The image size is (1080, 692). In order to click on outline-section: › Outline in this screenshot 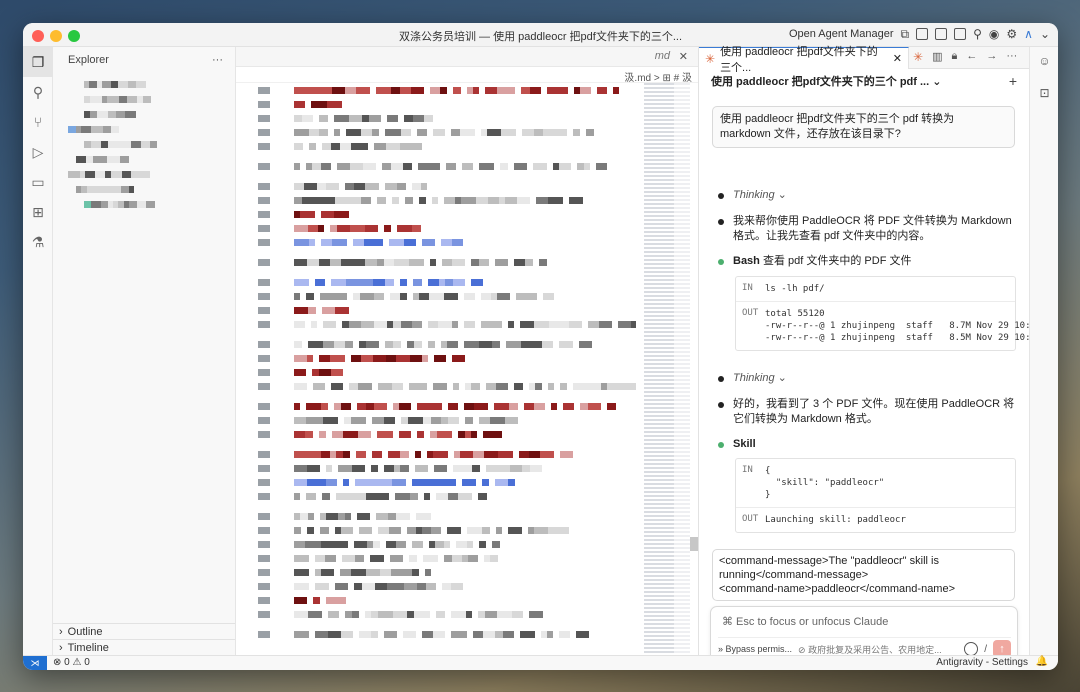, I will do `click(144, 631)`.